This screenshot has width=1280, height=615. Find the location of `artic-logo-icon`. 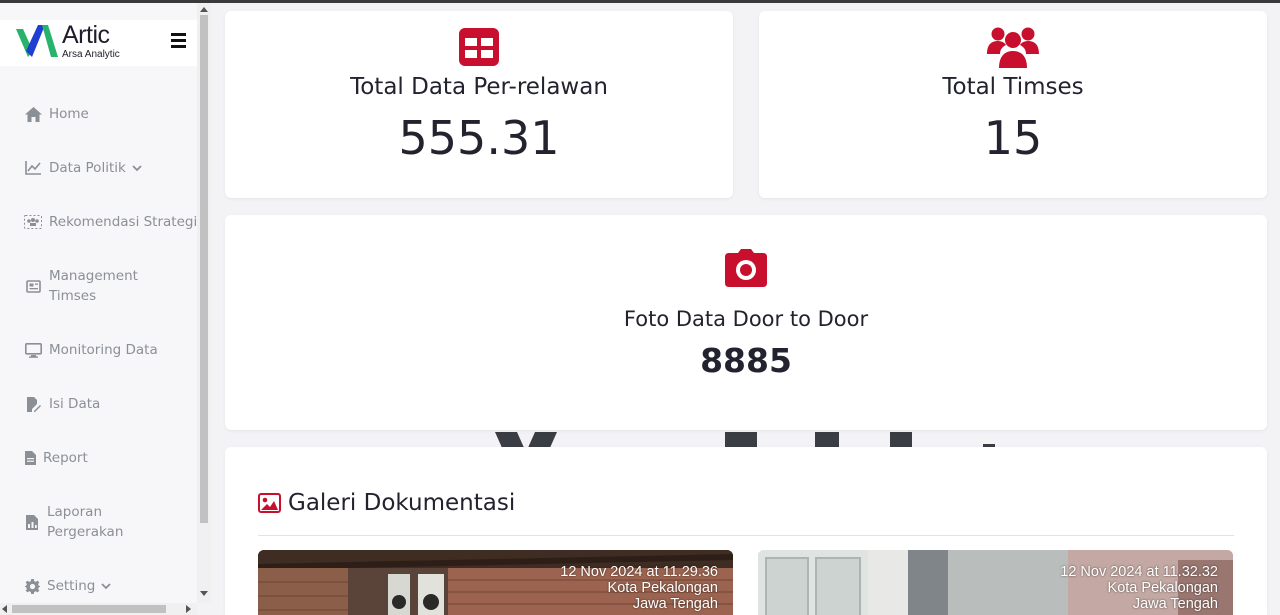

artic-logo-icon is located at coordinates (37, 41).